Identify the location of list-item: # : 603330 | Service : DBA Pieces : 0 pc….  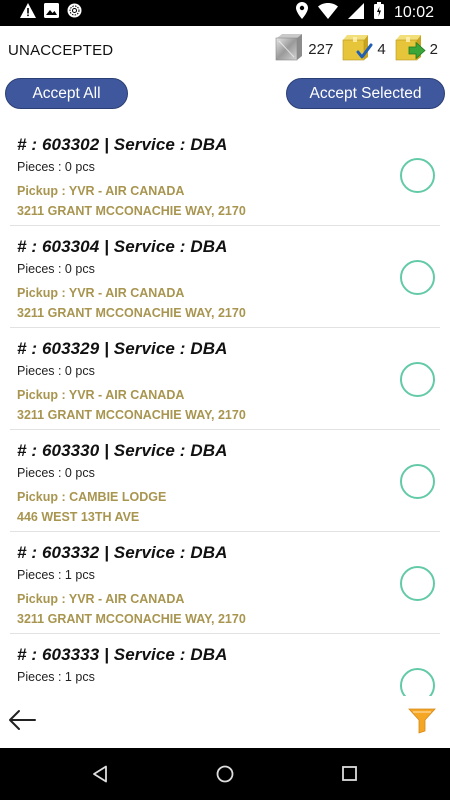
(225, 481).